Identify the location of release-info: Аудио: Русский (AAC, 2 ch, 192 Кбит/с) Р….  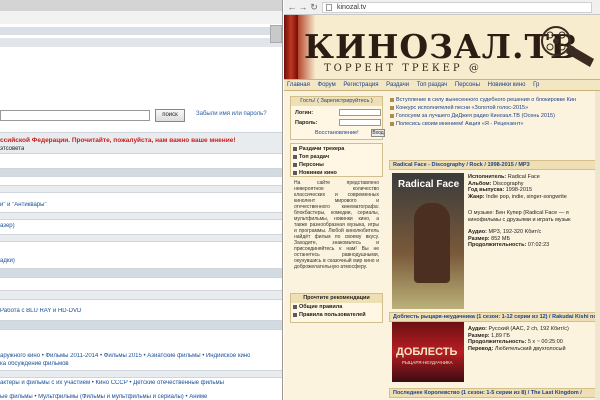
(518, 339).